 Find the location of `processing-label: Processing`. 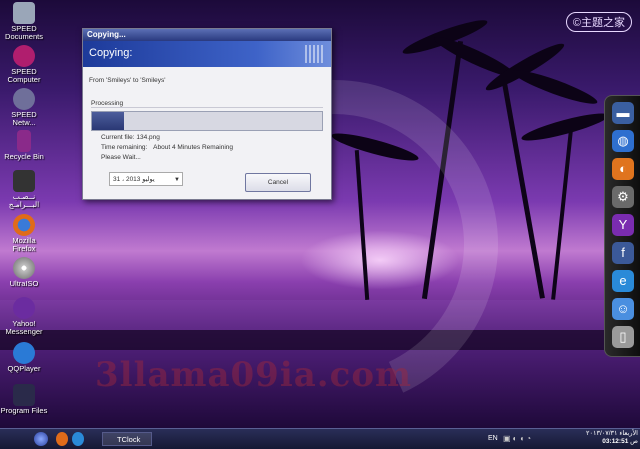

processing-label: Processing is located at coordinates (107, 103).